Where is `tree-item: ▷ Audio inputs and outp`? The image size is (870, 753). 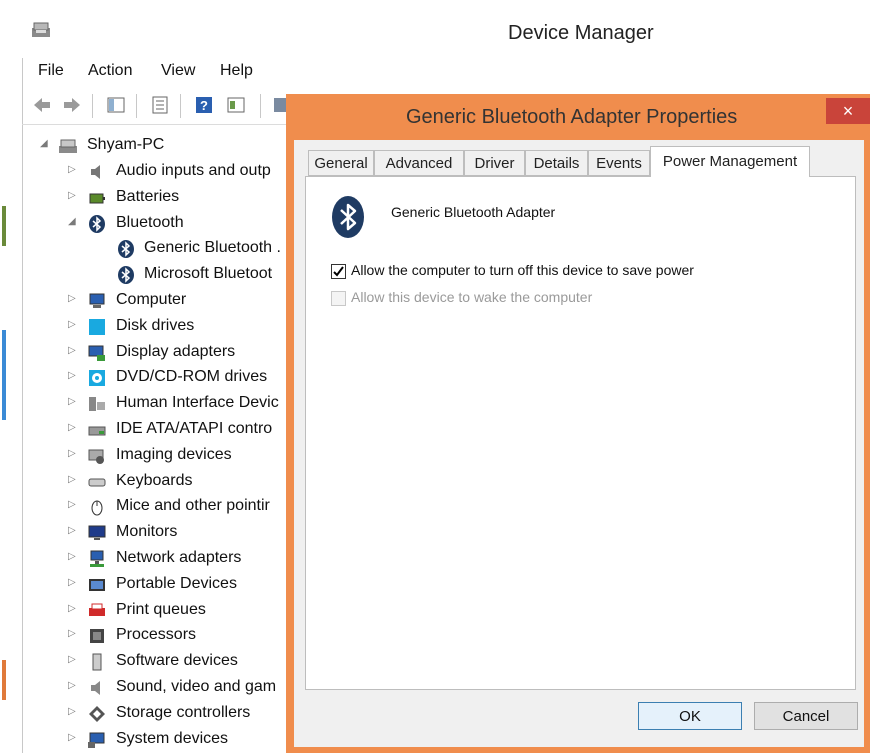 tree-item: ▷ Audio inputs and outp is located at coordinates (177, 172).